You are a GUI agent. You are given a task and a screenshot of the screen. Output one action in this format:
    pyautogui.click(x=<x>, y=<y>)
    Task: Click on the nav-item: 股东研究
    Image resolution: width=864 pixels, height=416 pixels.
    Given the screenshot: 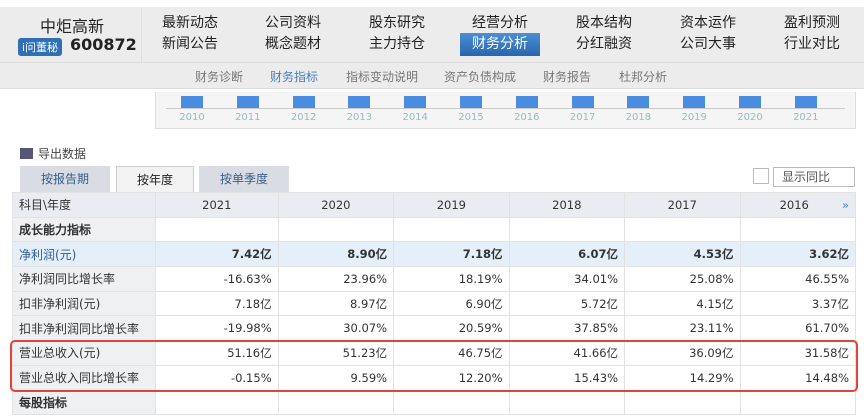 What is the action you would take?
    pyautogui.click(x=397, y=22)
    